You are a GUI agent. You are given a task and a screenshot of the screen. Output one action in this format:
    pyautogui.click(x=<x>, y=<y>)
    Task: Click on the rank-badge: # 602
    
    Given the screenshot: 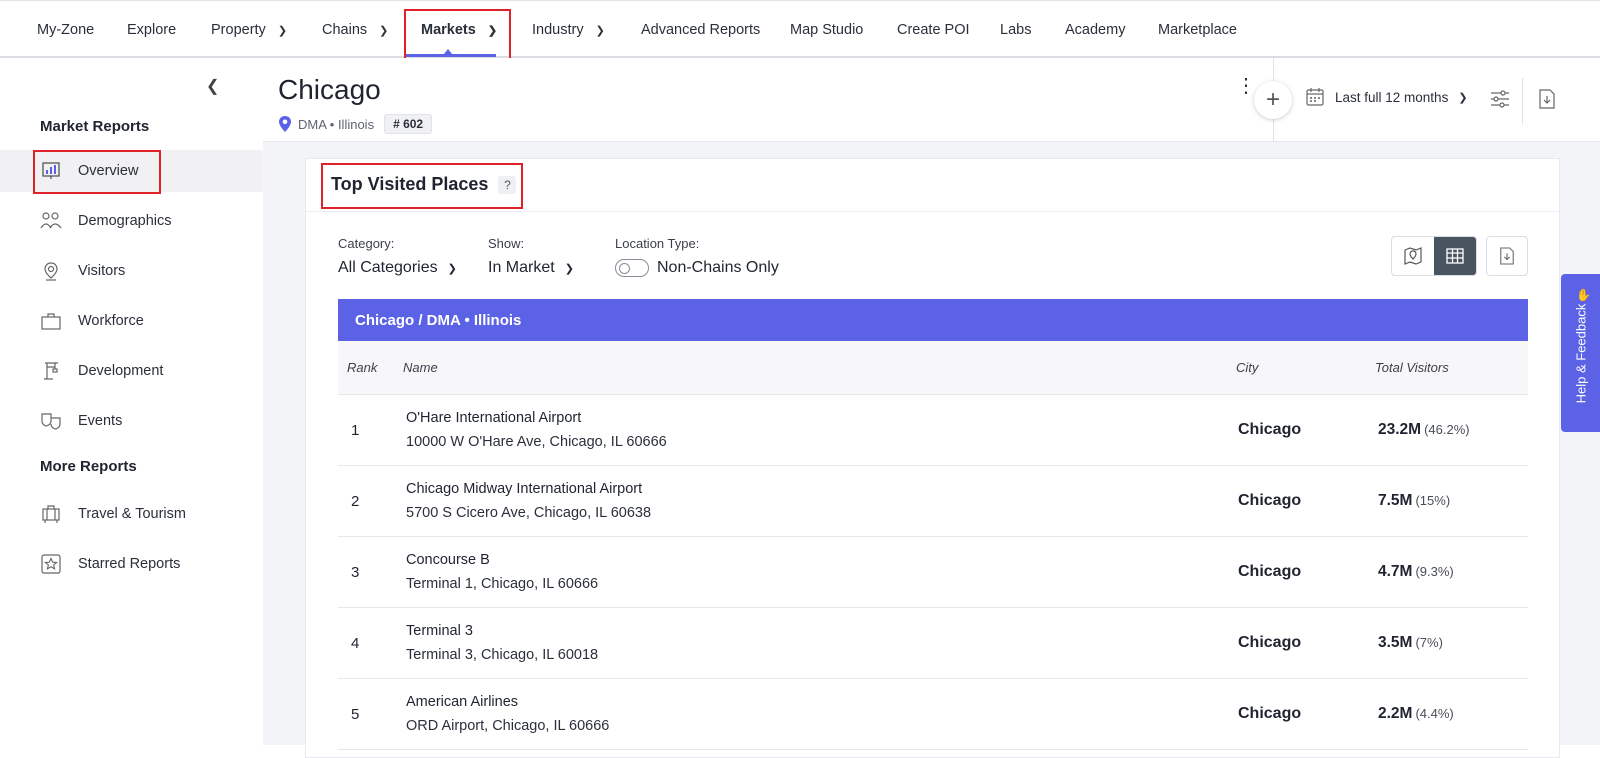 What is the action you would take?
    pyautogui.click(x=408, y=124)
    